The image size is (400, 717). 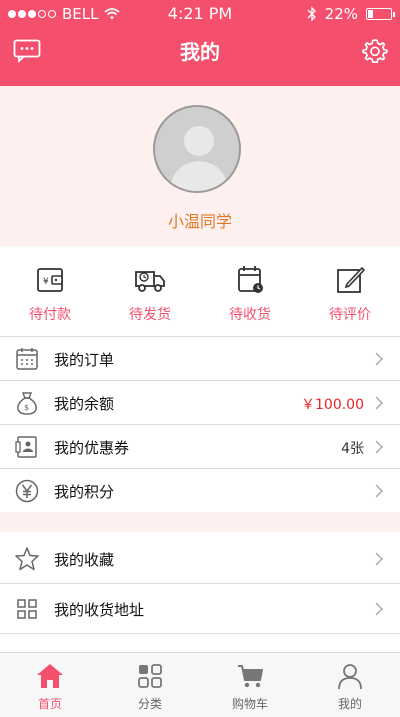 I want to click on gear-icon, so click(x=375, y=51).